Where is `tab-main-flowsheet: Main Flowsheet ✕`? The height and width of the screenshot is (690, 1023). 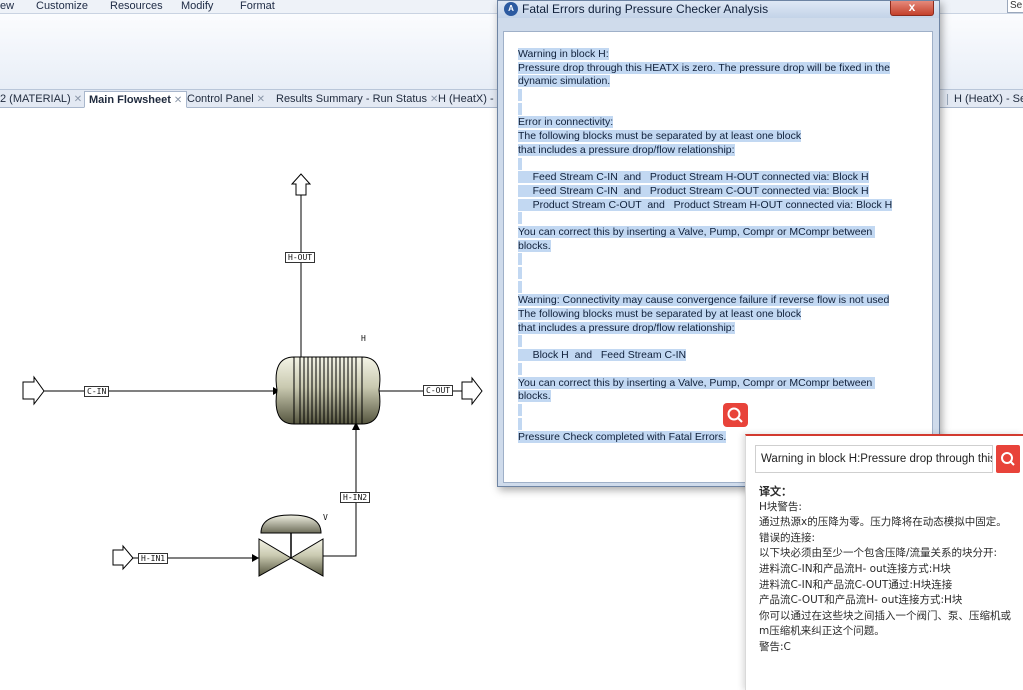
tab-main-flowsheet: Main Flowsheet ✕ is located at coordinates (136, 99).